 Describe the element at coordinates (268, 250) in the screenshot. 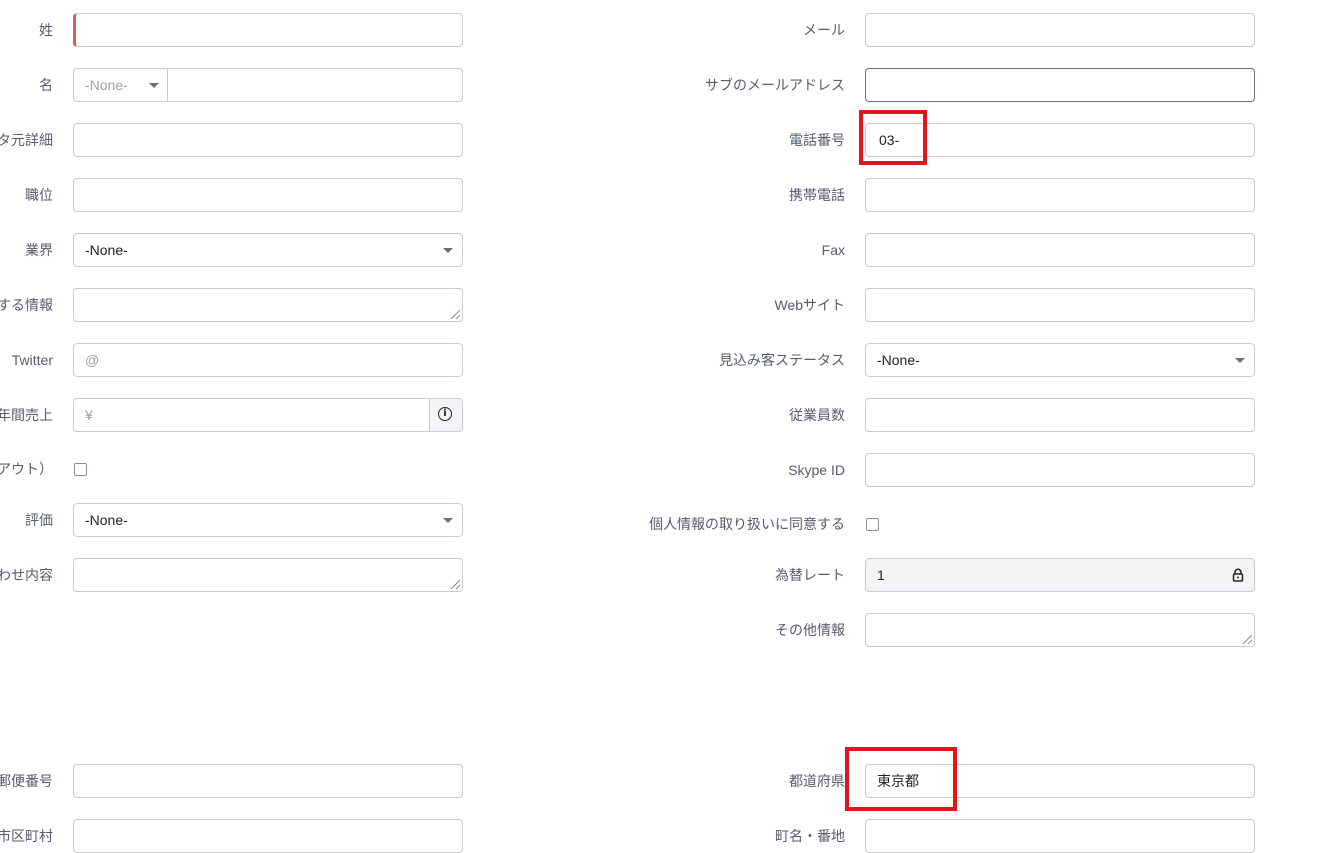

I see `industry-select: -None-` at that location.